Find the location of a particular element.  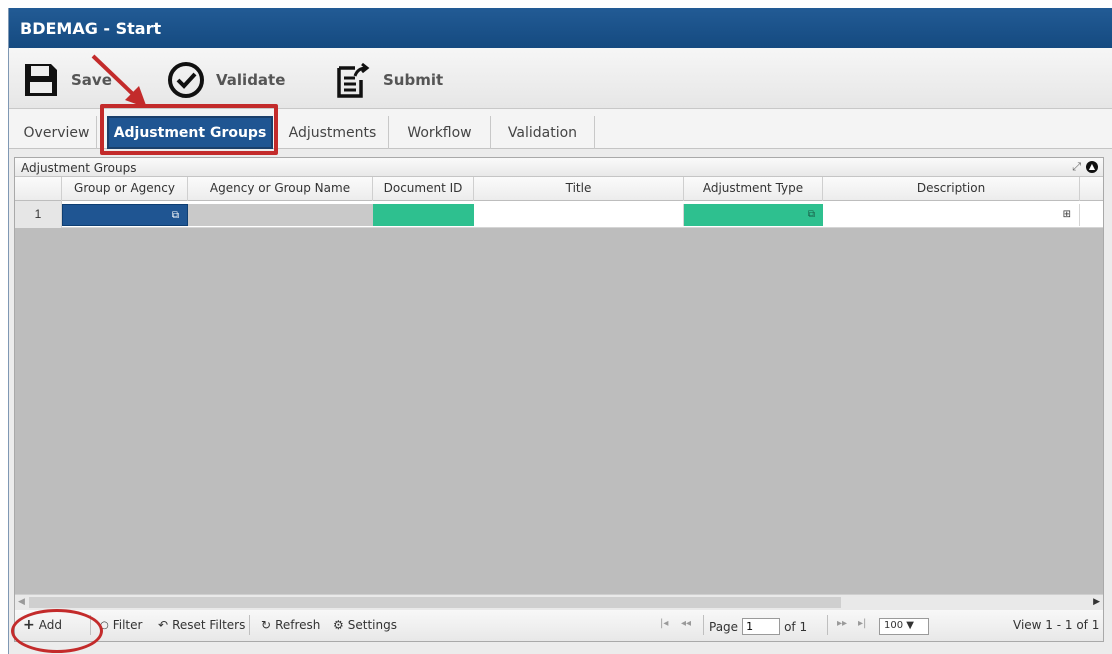

last-page-icon: ▸| is located at coordinates (862, 623).